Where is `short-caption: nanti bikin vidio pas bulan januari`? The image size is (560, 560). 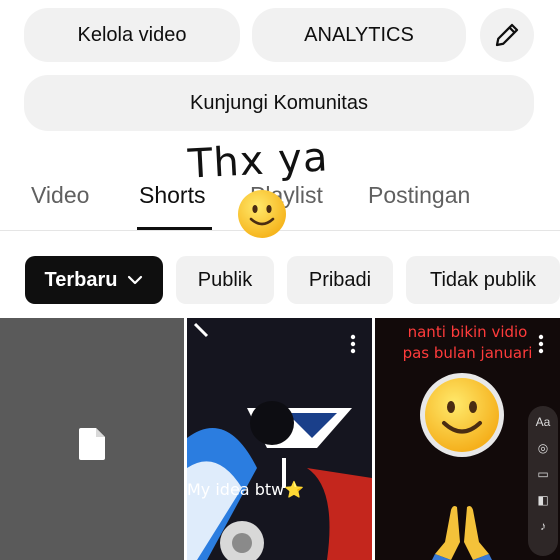
short-caption: nanti bikin vidio pas bulan januari is located at coordinates (467, 343).